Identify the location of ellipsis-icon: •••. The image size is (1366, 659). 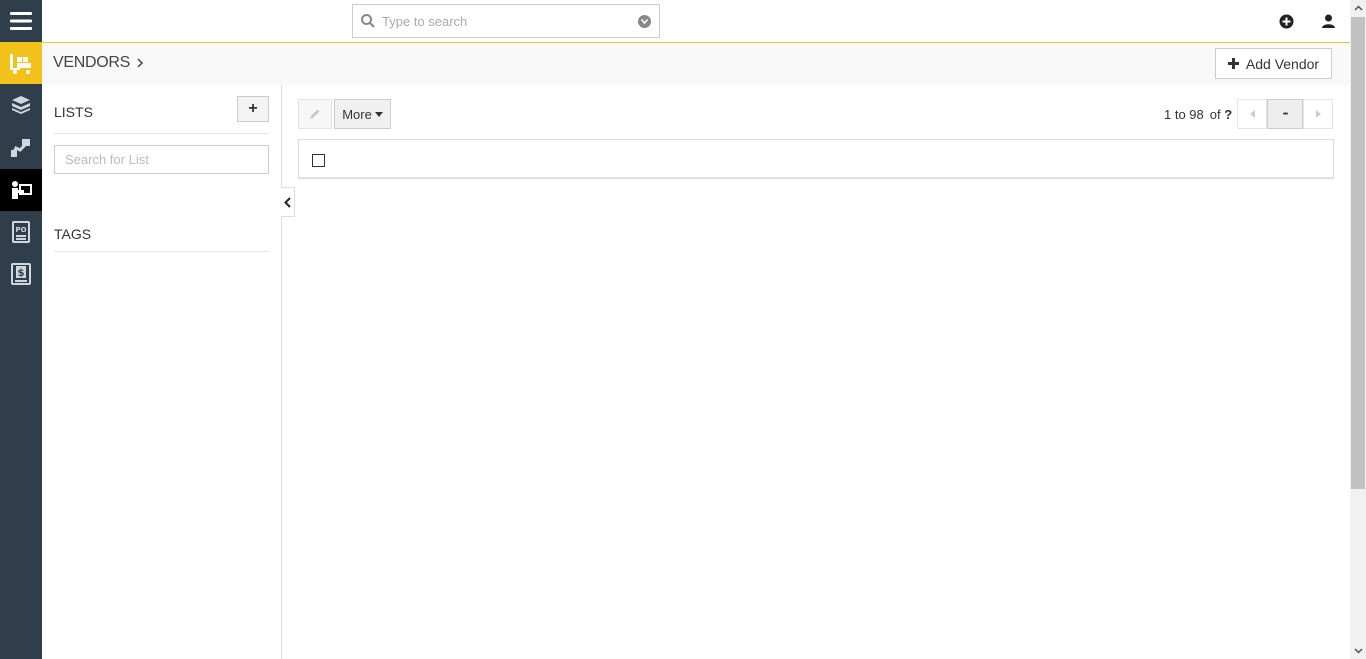
(1285, 114).